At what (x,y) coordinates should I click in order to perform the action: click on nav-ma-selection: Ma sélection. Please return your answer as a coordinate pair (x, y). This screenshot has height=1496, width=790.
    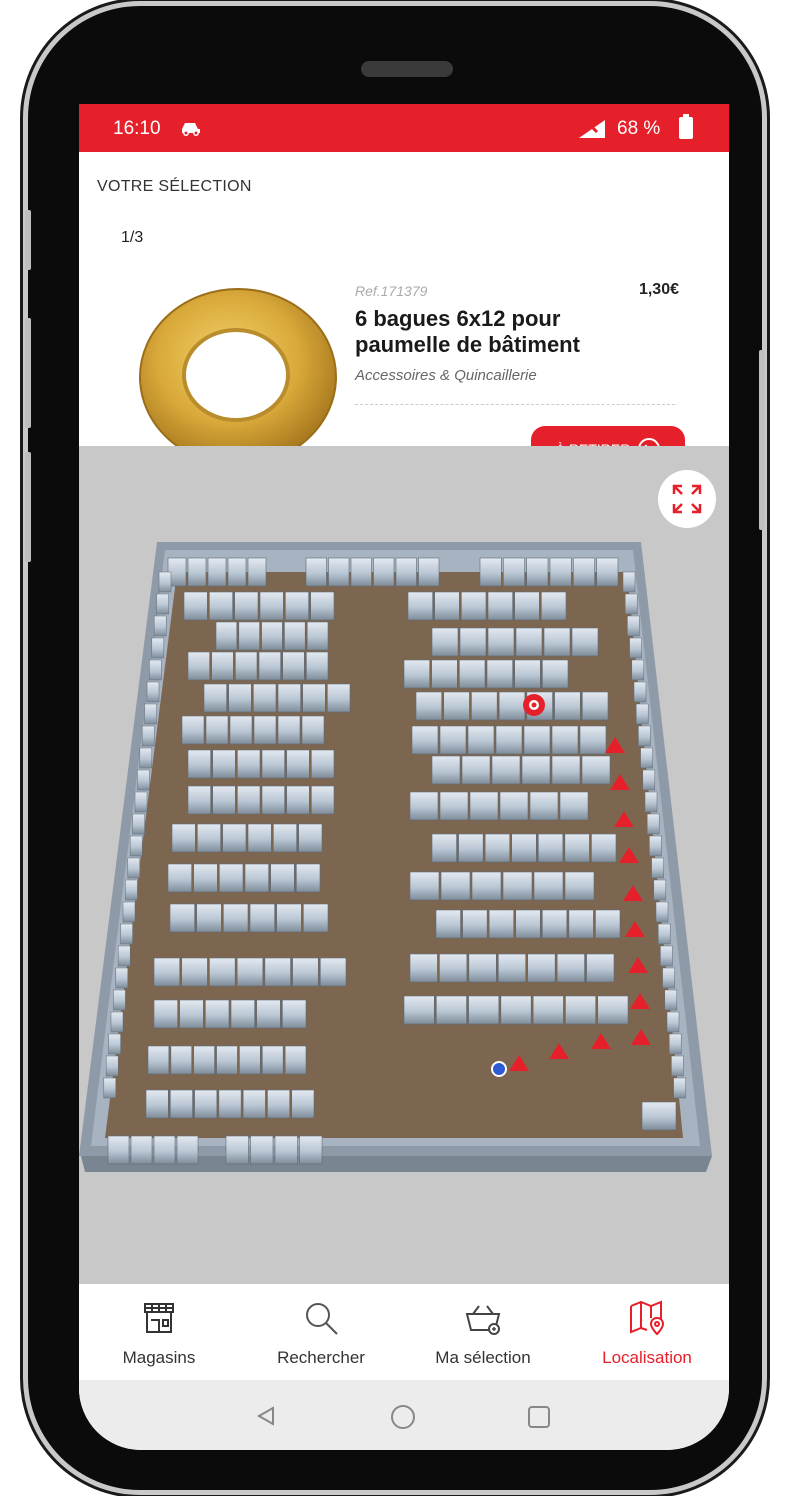
    Looking at the image, I should click on (483, 1332).